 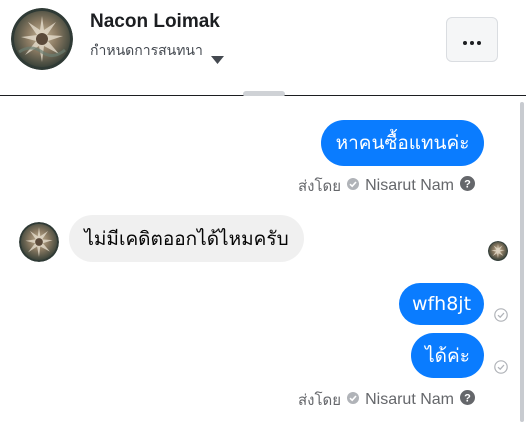 I want to click on message-text: หาคนซื้อแทนค่ะ, so click(x=402, y=143).